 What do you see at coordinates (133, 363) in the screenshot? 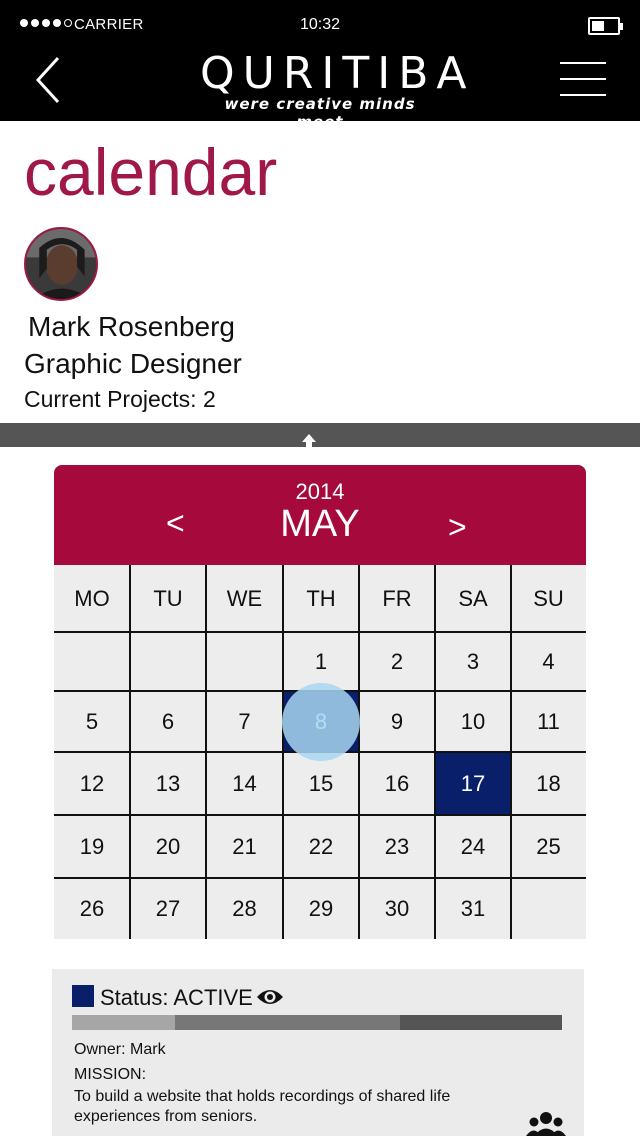
I see `profile-role: Graphic Designer` at bounding box center [133, 363].